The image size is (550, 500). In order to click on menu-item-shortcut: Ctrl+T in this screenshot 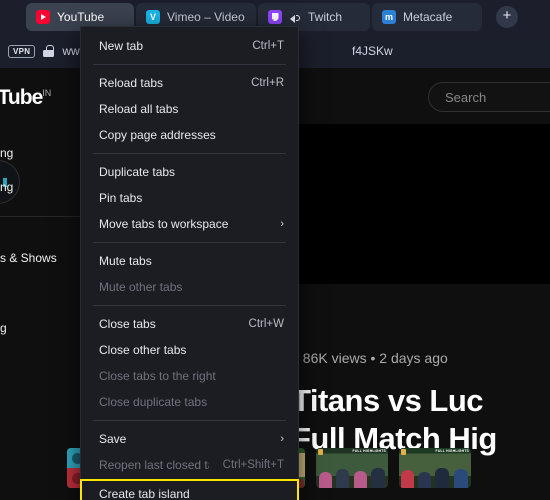, I will do `click(268, 46)`.